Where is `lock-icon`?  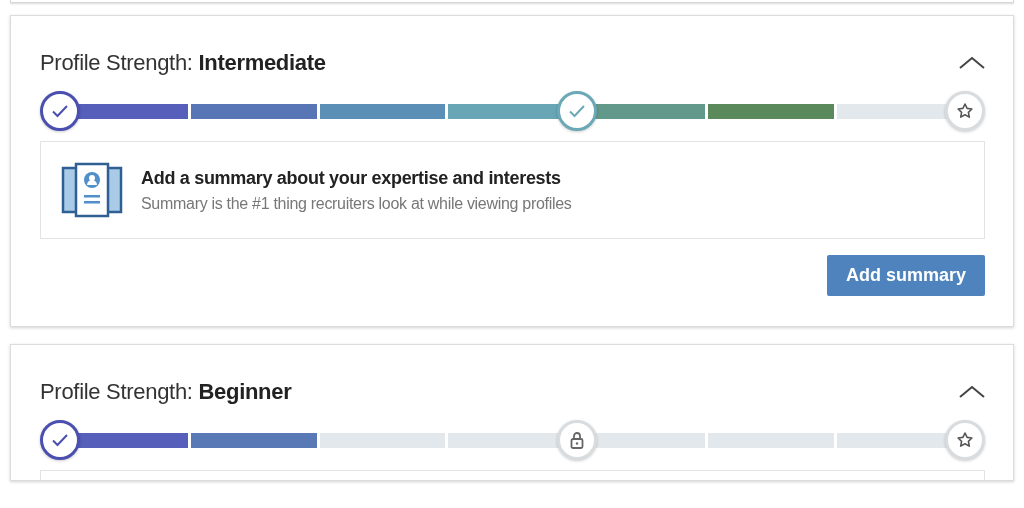 lock-icon is located at coordinates (576, 440).